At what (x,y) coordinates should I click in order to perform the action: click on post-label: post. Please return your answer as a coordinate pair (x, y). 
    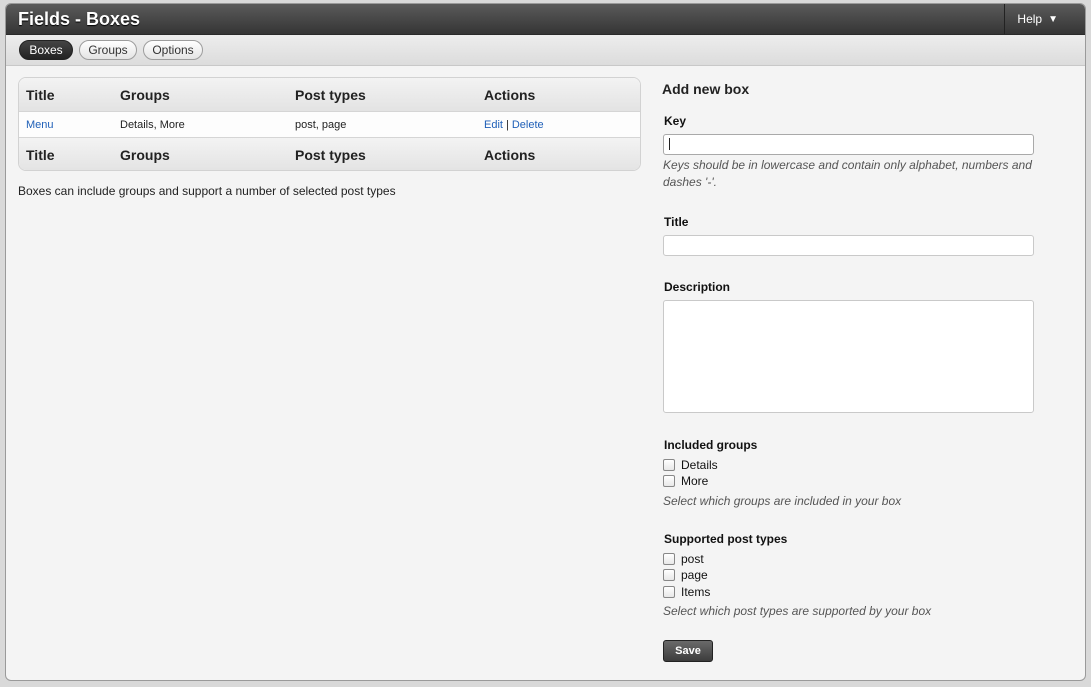
    Looking at the image, I should click on (692, 559).